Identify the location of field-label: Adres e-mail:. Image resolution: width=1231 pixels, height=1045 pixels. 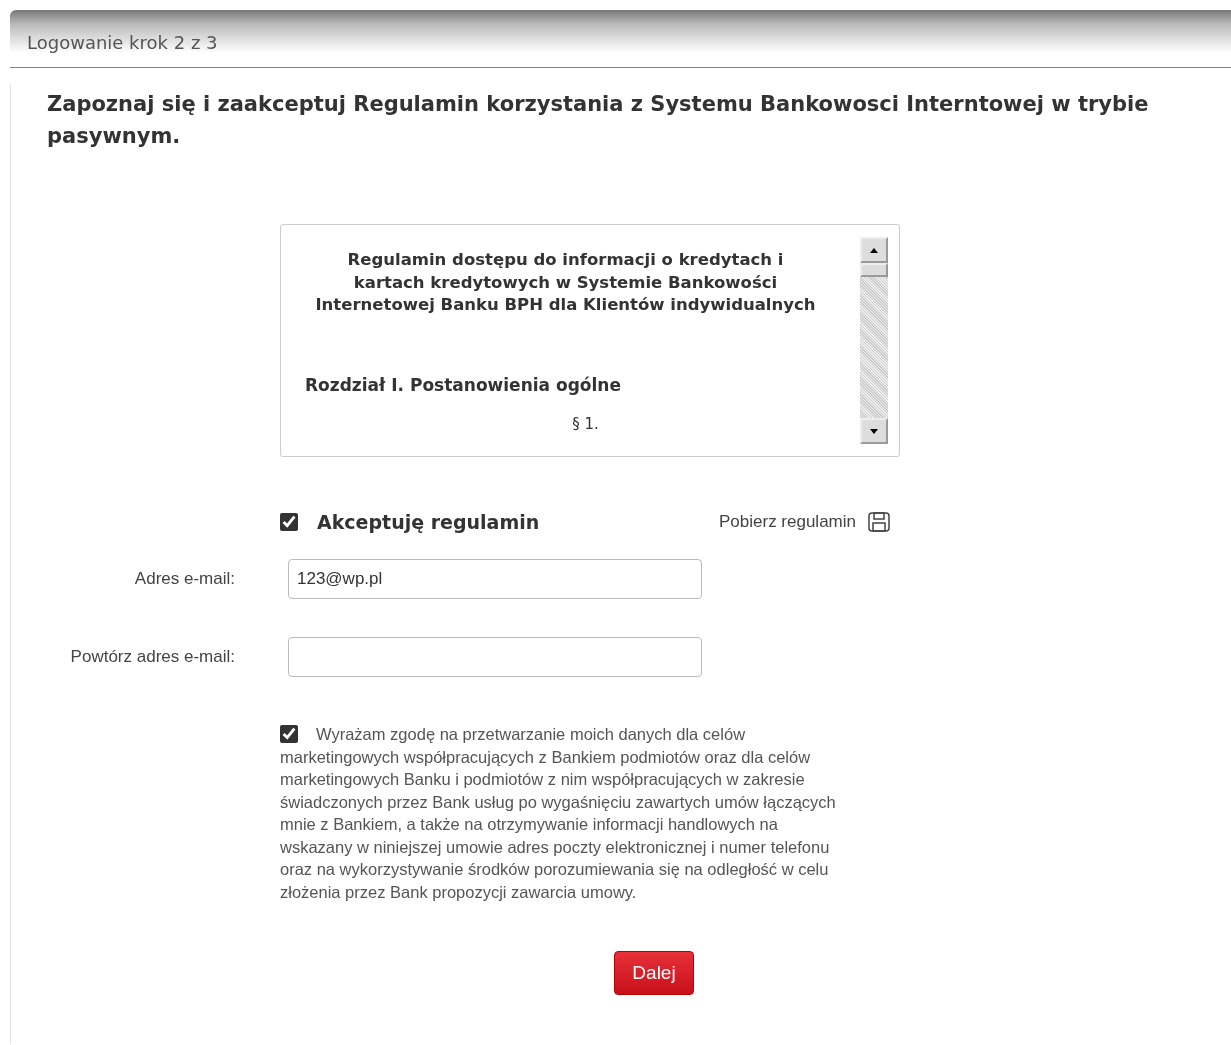
(184, 579).